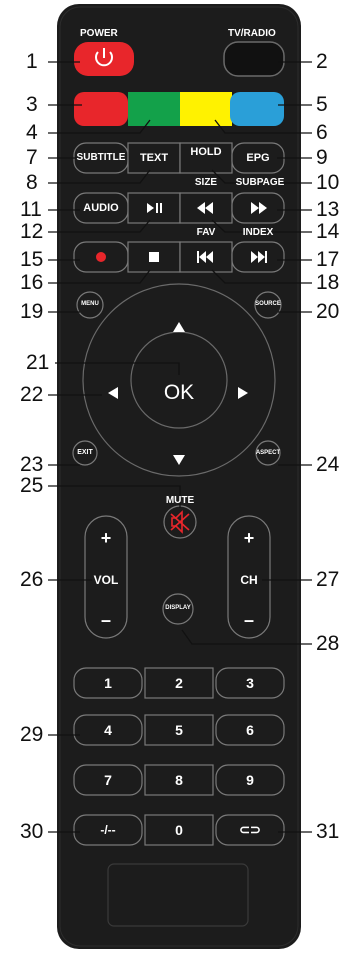 Image resolution: width=352 pixels, height=956 pixels. What do you see at coordinates (328, 209) in the screenshot?
I see `callout-13: 13` at bounding box center [328, 209].